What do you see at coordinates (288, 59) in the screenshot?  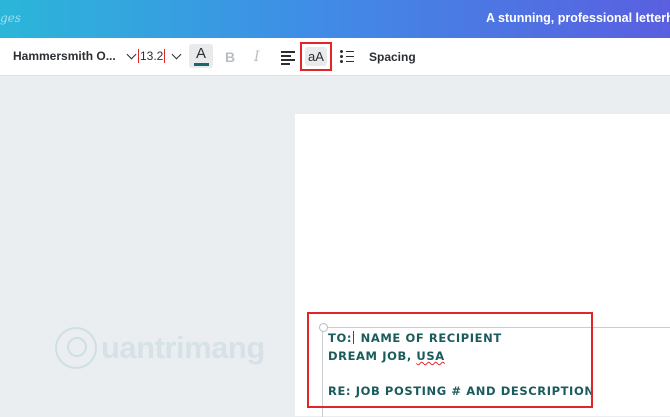 I see `align-left-button` at bounding box center [288, 59].